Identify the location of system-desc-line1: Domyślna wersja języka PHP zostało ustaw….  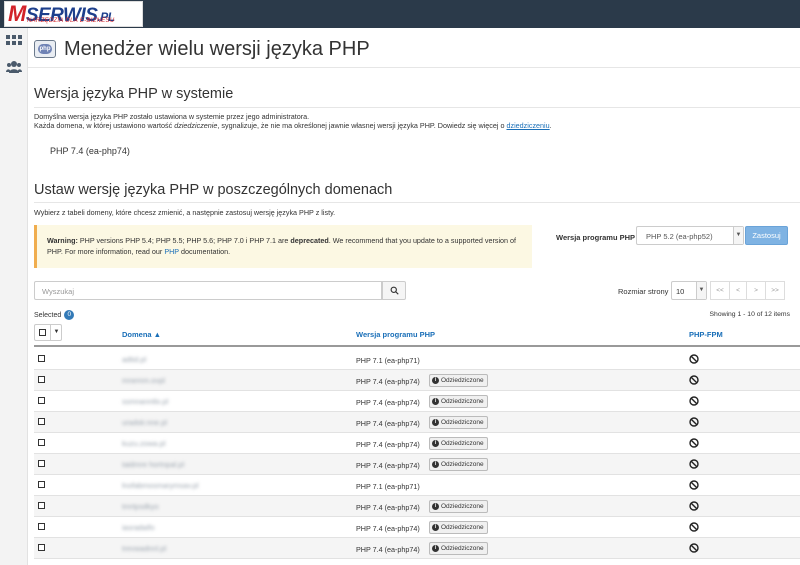
(172, 116).